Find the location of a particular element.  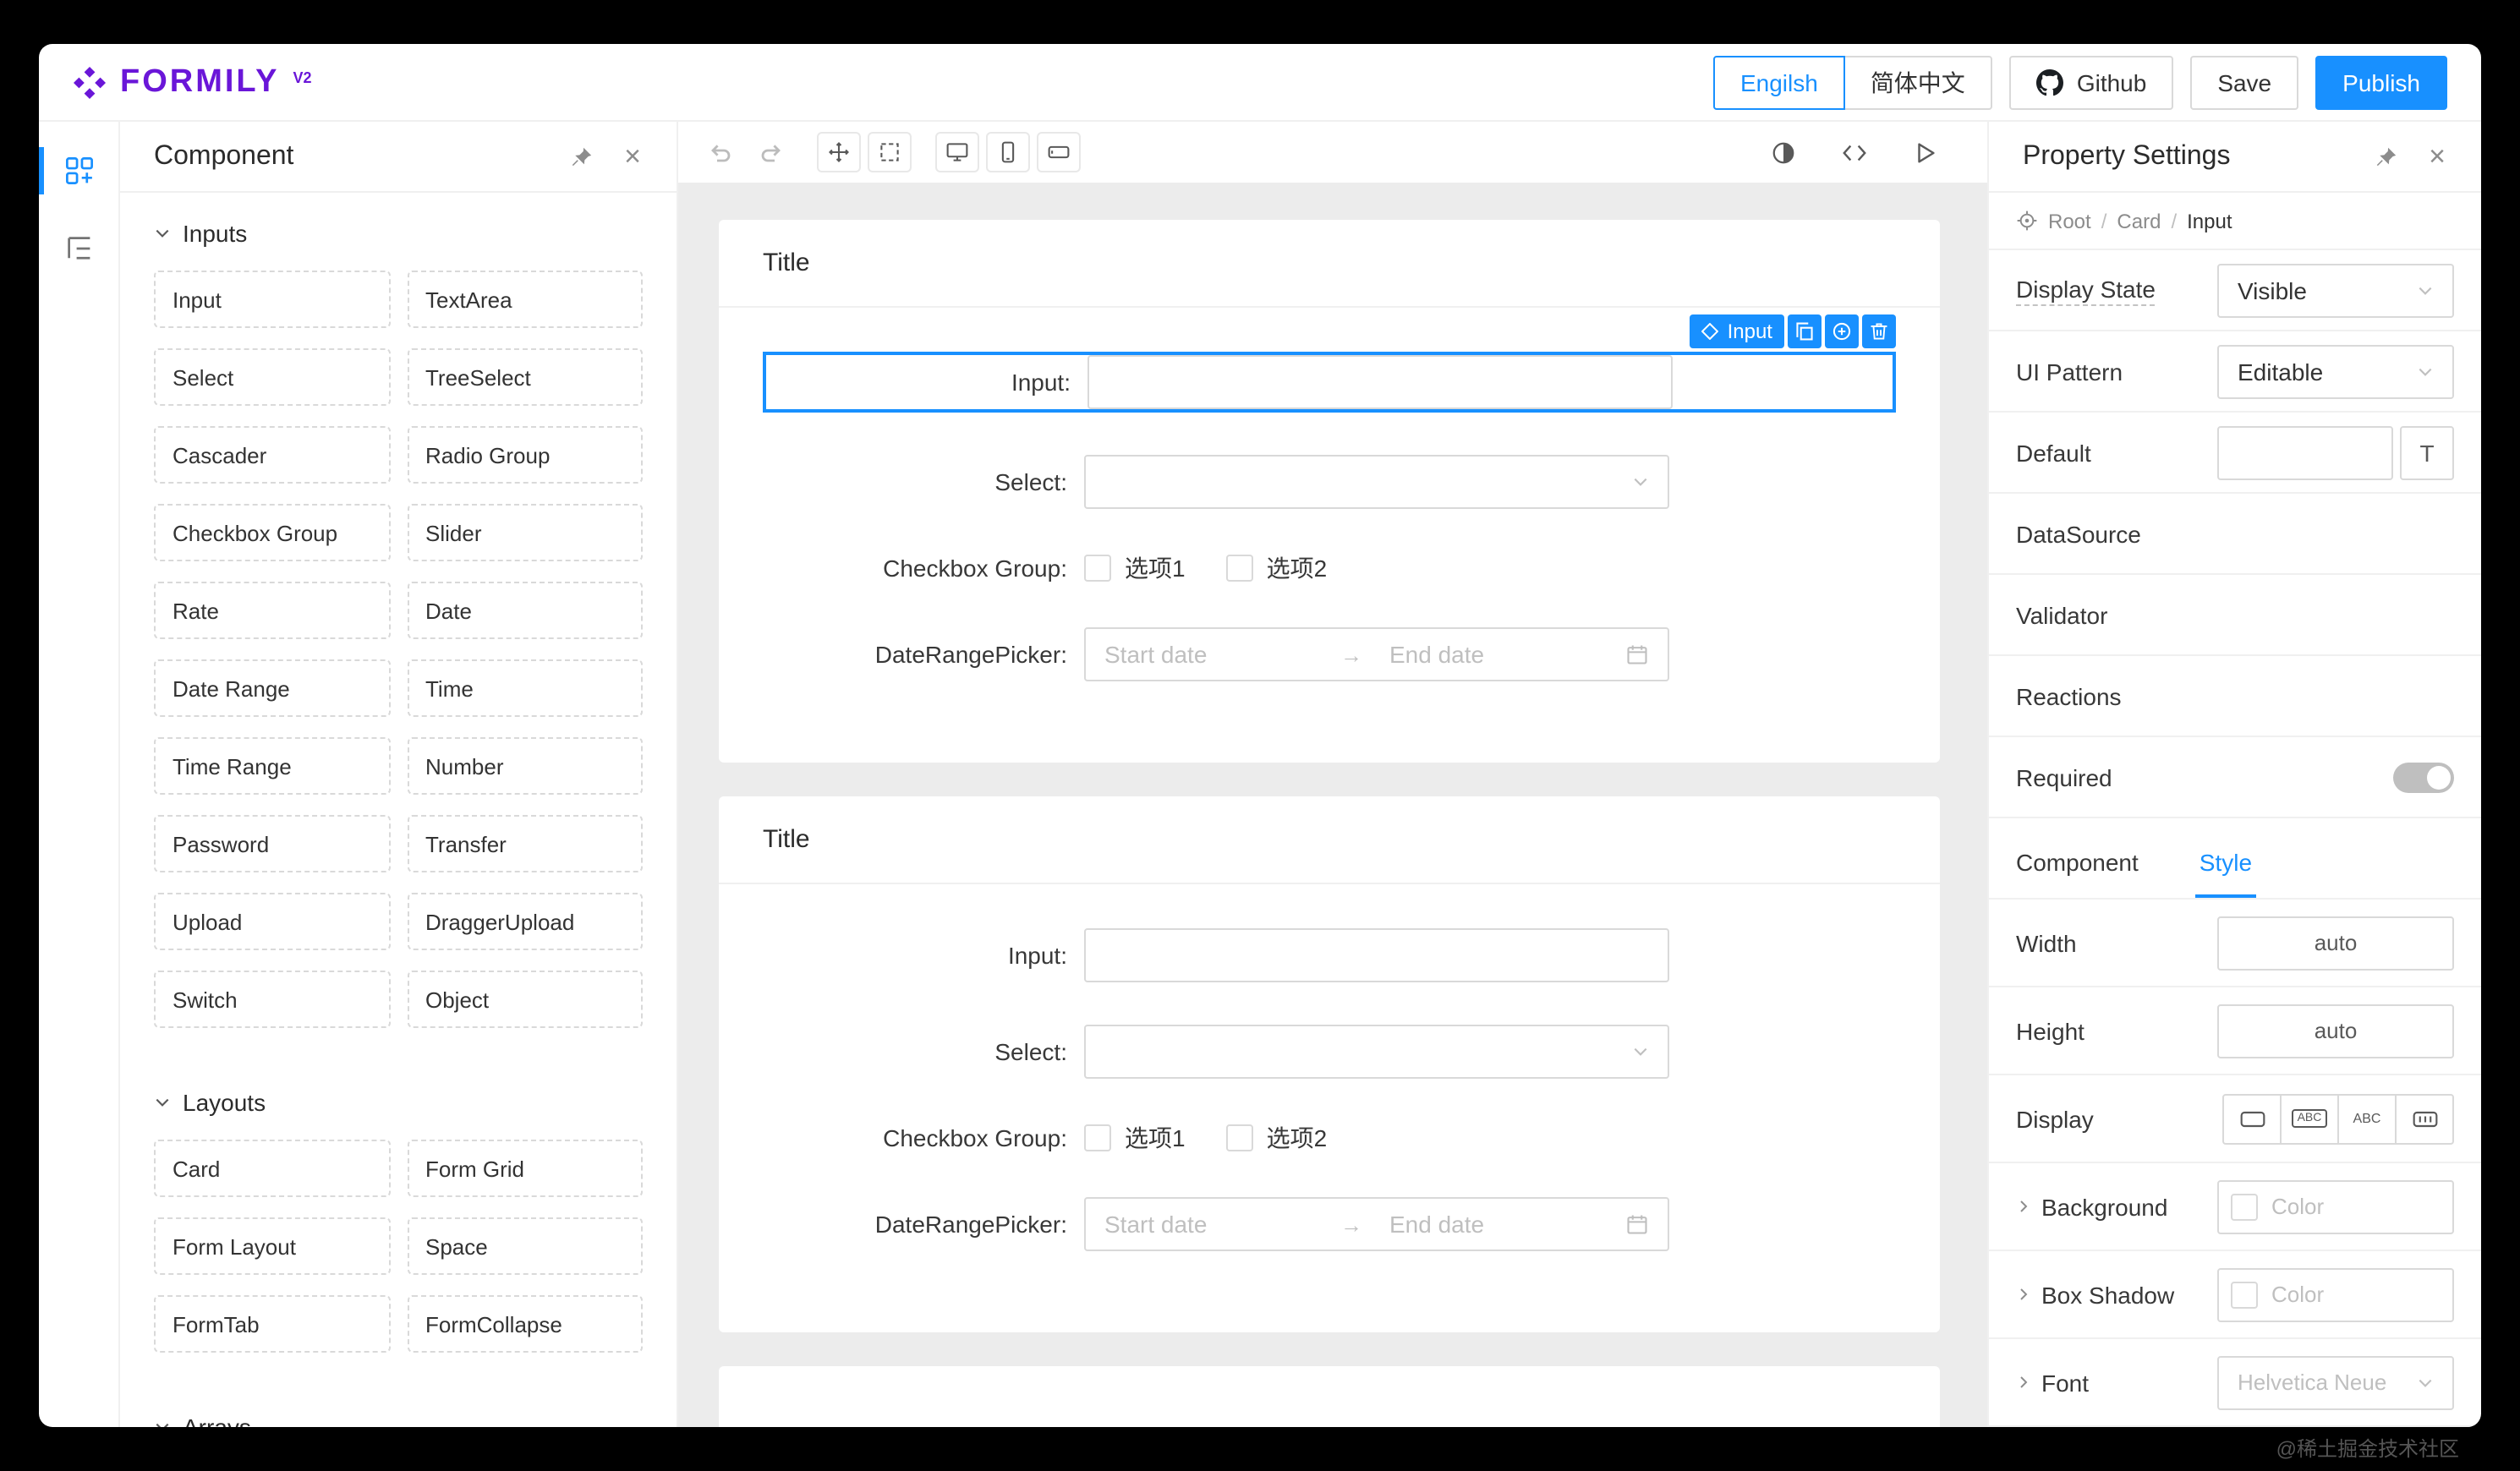

section-header-inputs: Inputs is located at coordinates (398, 230).